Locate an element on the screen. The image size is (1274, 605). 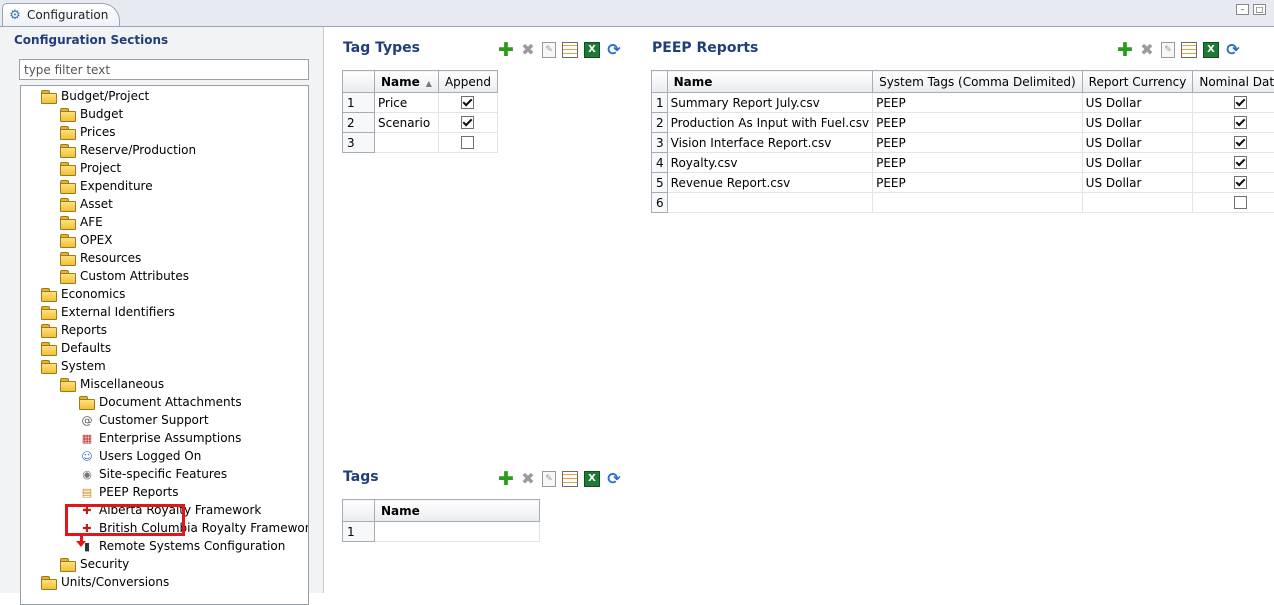
name-cell: Scenario is located at coordinates (407, 123).